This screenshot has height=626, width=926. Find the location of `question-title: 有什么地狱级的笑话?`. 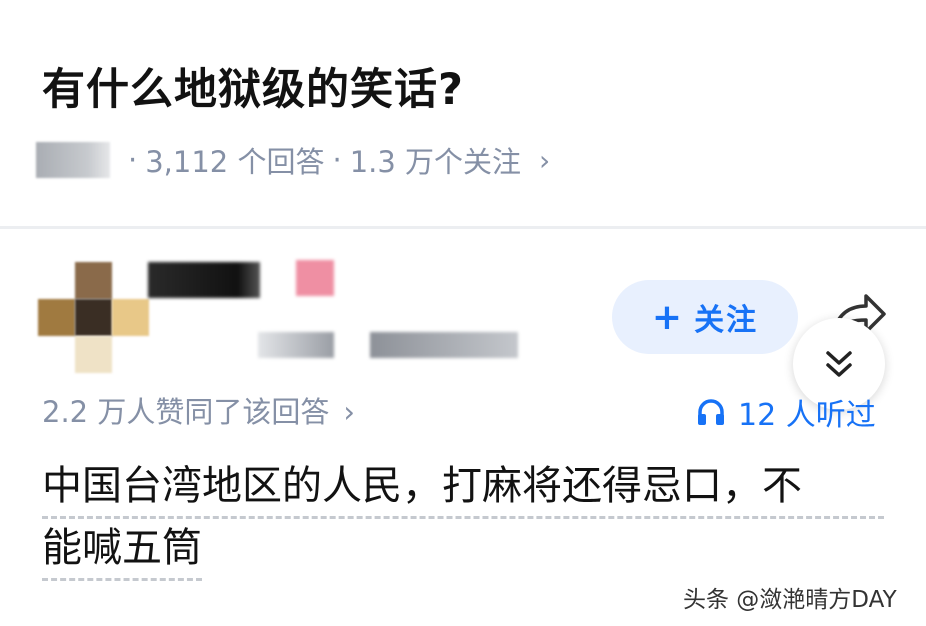

question-title: 有什么地狱级的笑话? is located at coordinates (253, 90).